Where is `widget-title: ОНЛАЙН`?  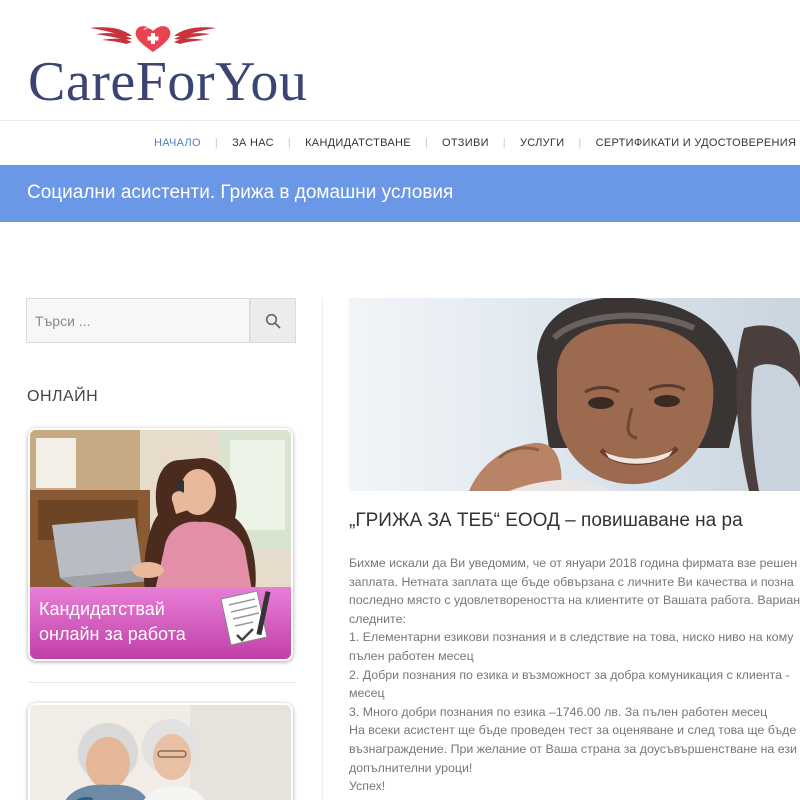
widget-title: ОНЛАЙН is located at coordinates (63, 396).